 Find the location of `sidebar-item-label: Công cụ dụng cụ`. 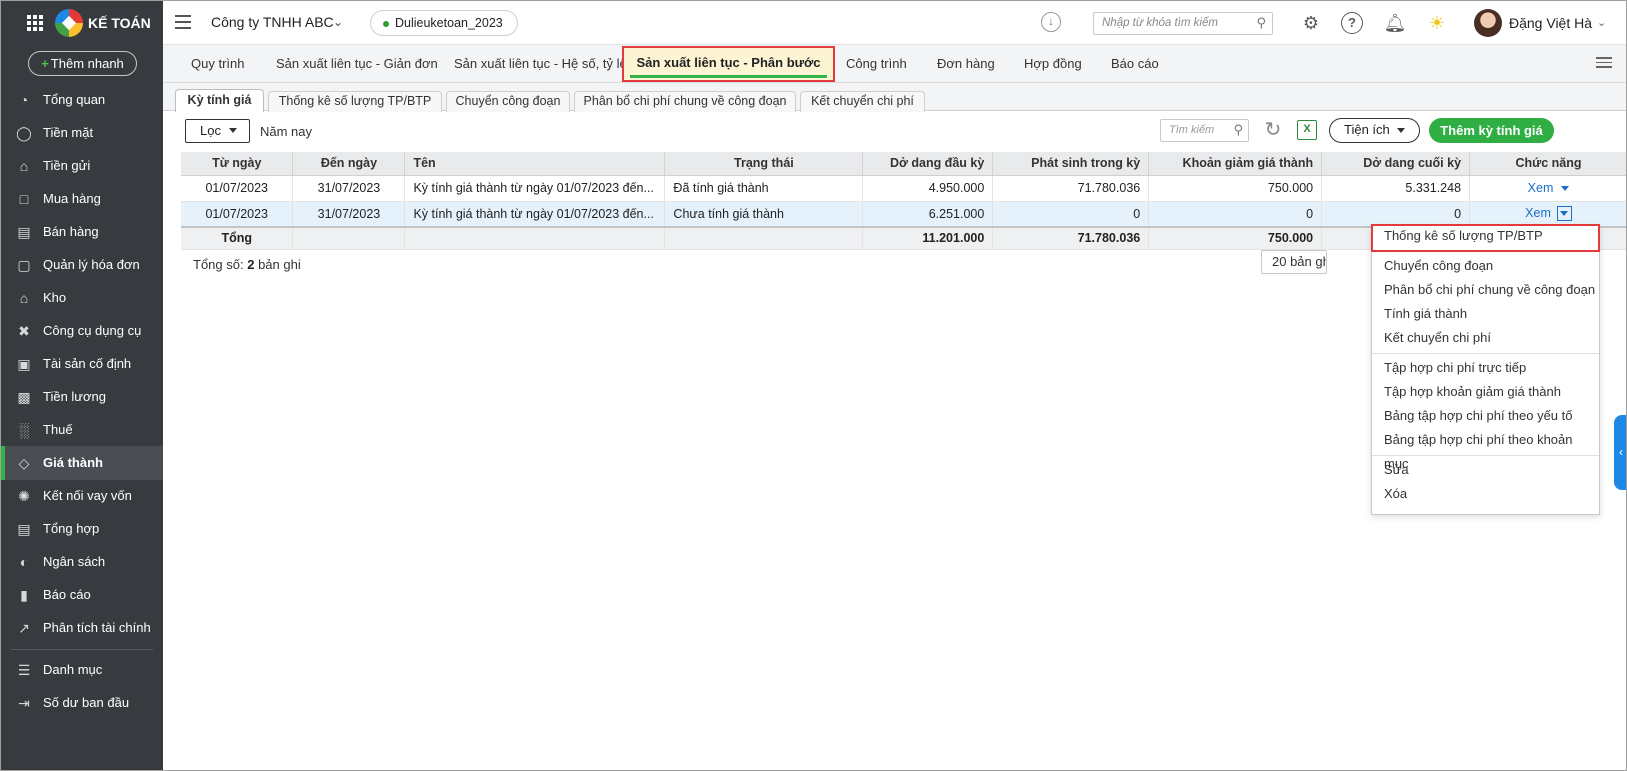

sidebar-item-label: Công cụ dụng cụ is located at coordinates (92, 330).